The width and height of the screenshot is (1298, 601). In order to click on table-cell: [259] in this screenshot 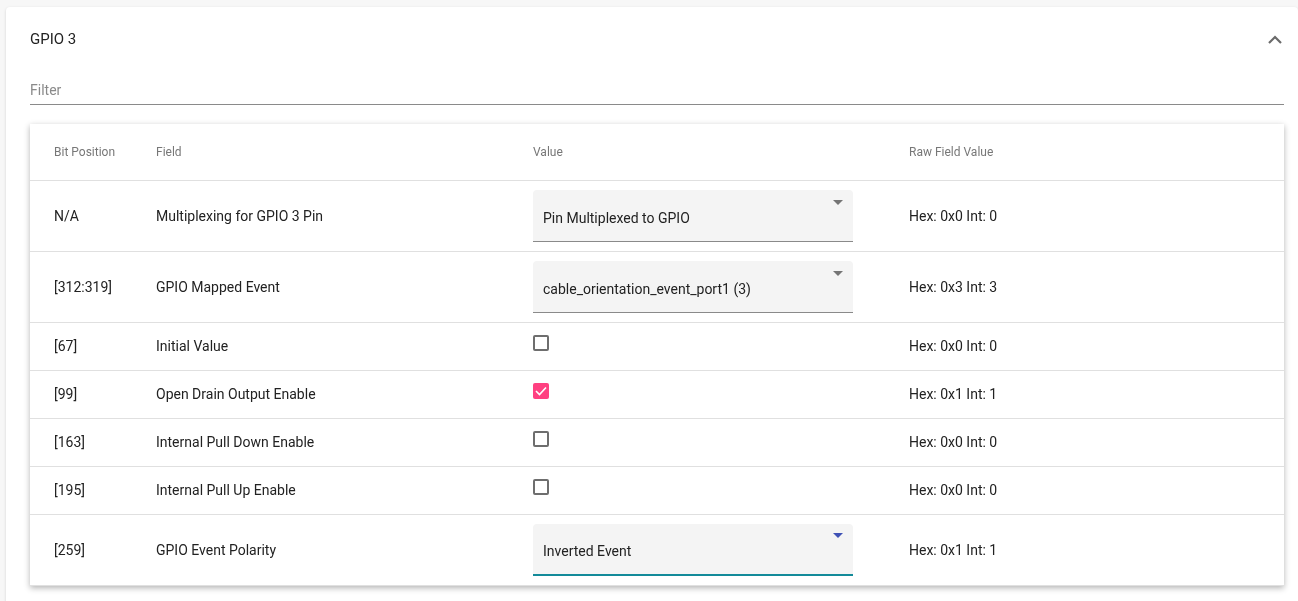, I will do `click(70, 549)`.